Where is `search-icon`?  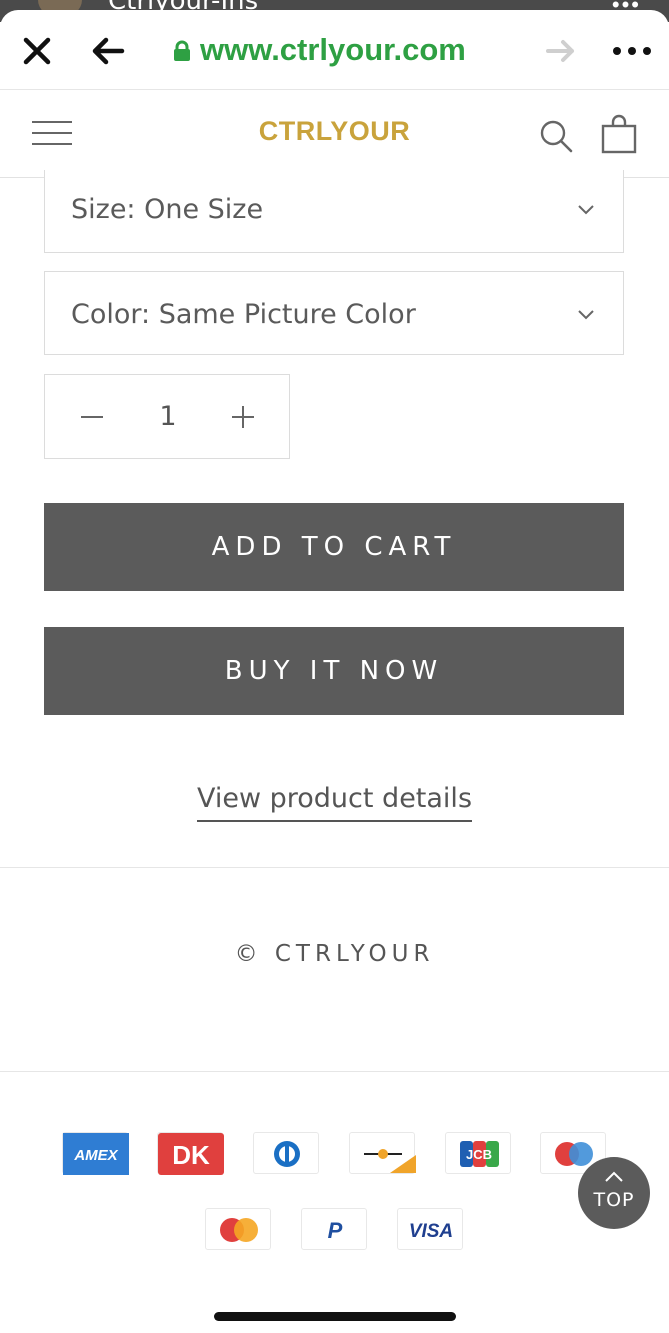 search-icon is located at coordinates (556, 136).